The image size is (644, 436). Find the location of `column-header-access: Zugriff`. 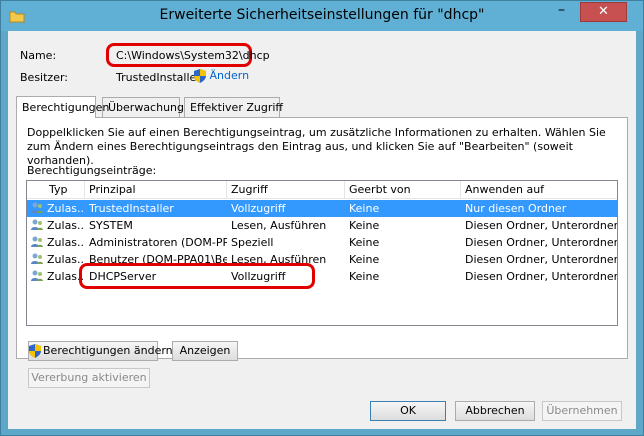

column-header-access: Zugriff is located at coordinates (286, 190).